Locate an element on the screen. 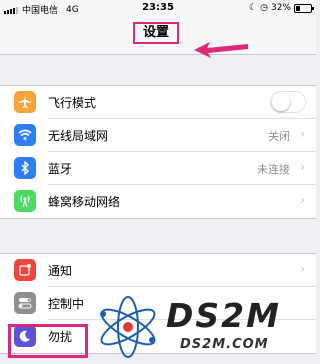 This screenshot has height=364, width=320. bluetooth-status: 未连接 is located at coordinates (273, 169).